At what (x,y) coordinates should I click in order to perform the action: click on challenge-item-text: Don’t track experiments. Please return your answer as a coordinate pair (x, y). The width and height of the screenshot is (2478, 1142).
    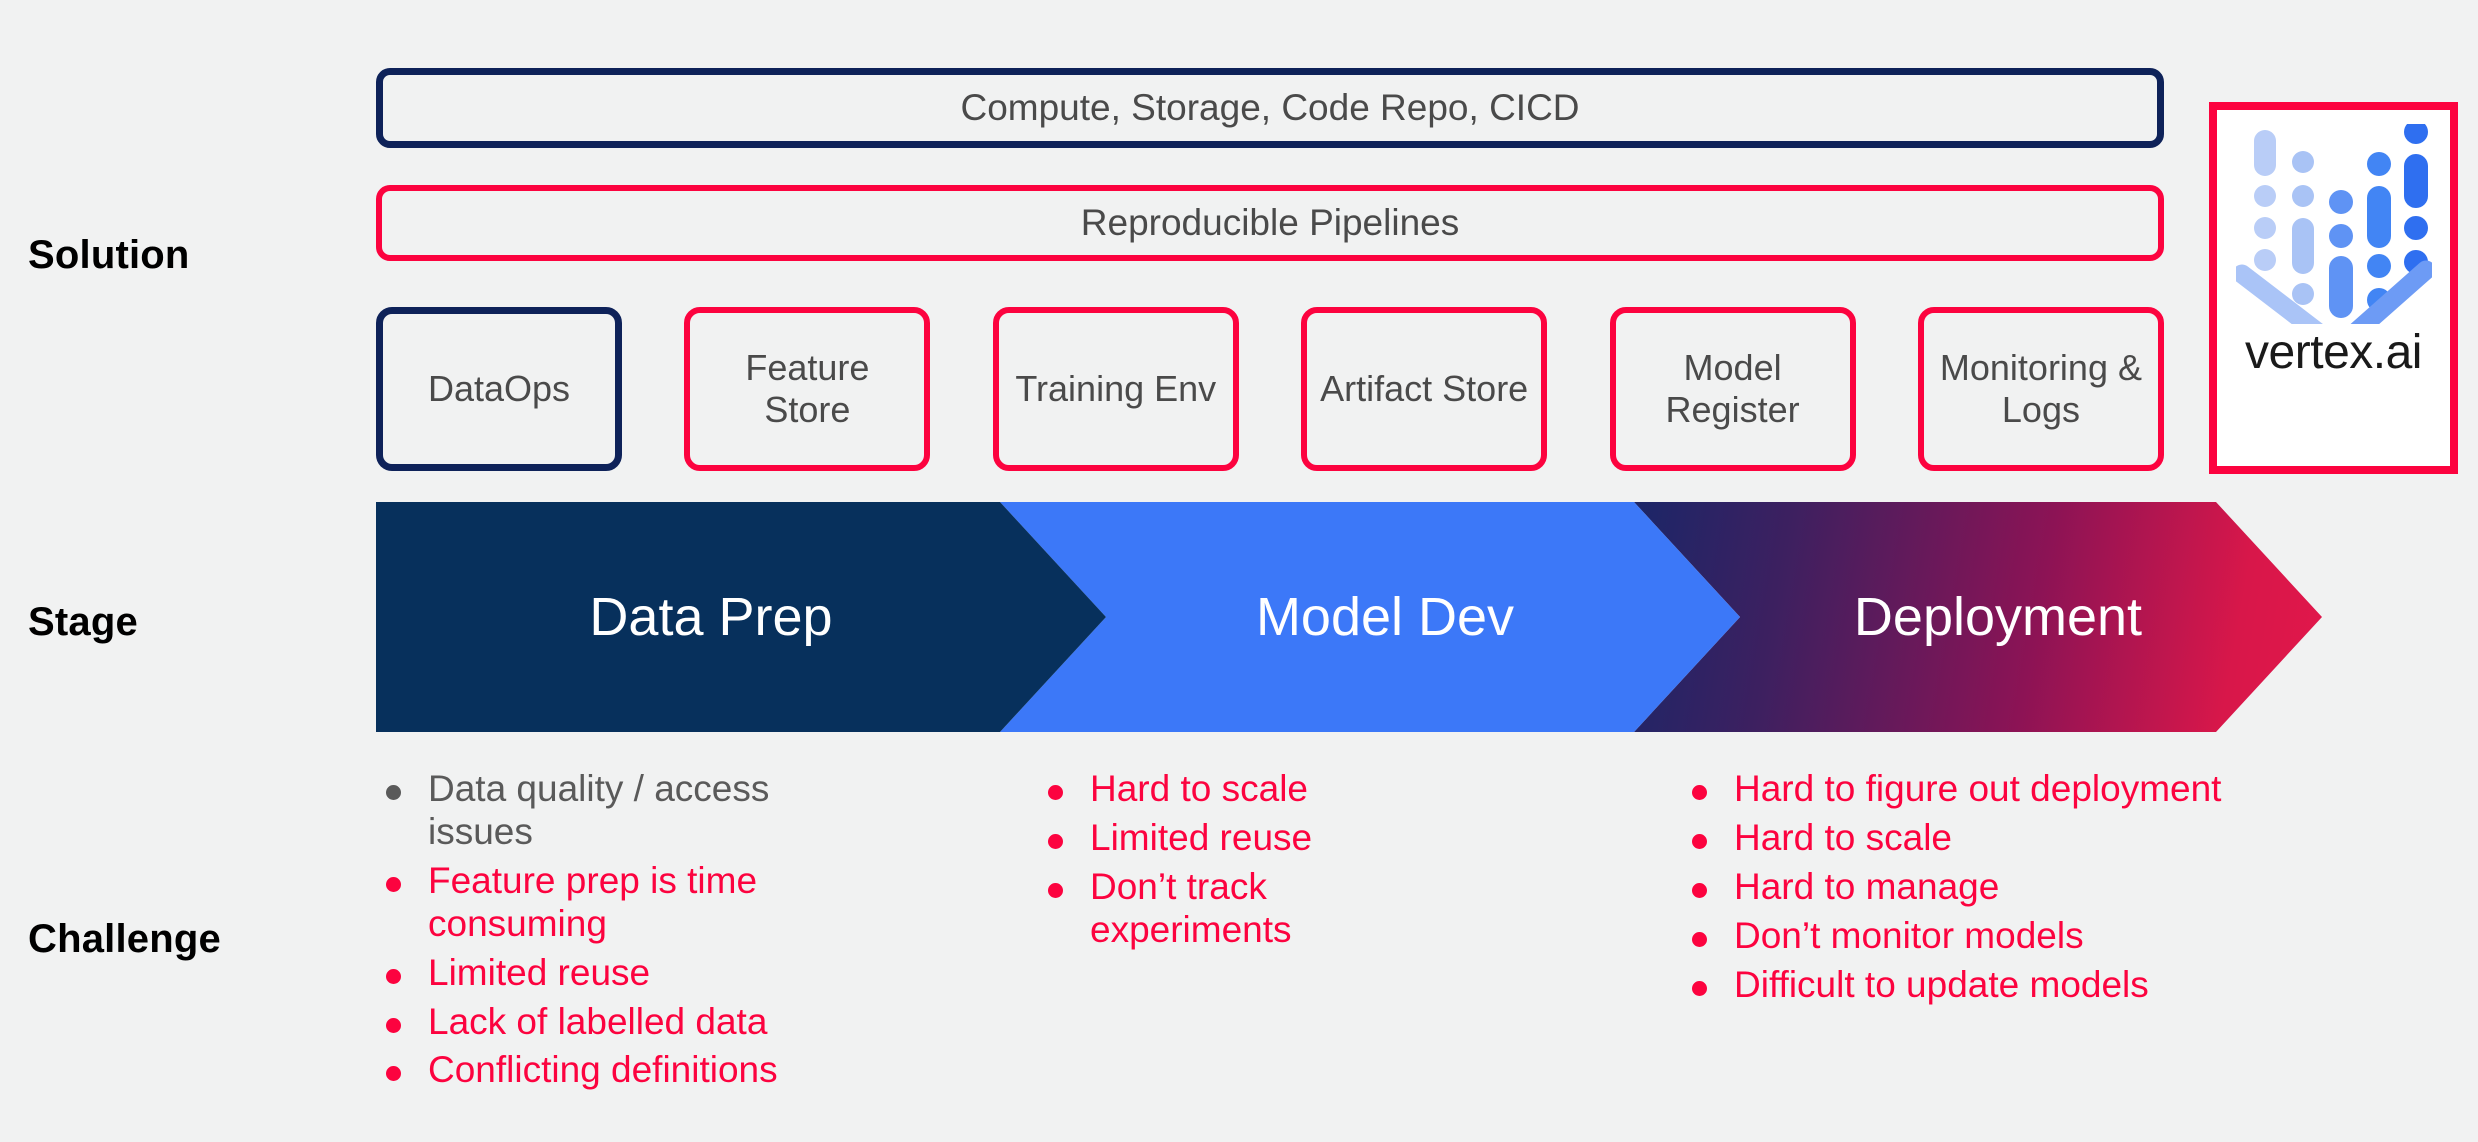
    Looking at the image, I should click on (1191, 907).